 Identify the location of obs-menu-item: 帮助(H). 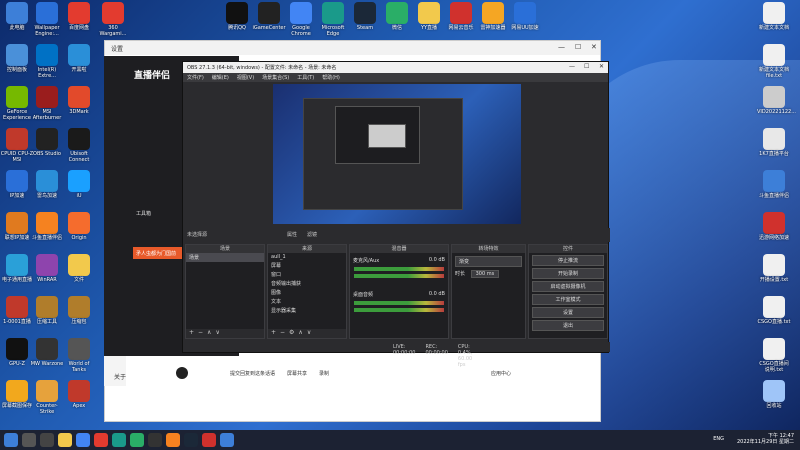
(331, 77).